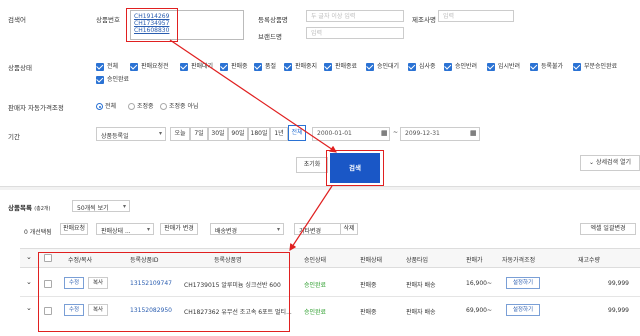 This screenshot has width=640, height=336. What do you see at coordinates (101, 206) in the screenshot?
I see `page-size-select: 50개씩 보기` at bounding box center [101, 206].